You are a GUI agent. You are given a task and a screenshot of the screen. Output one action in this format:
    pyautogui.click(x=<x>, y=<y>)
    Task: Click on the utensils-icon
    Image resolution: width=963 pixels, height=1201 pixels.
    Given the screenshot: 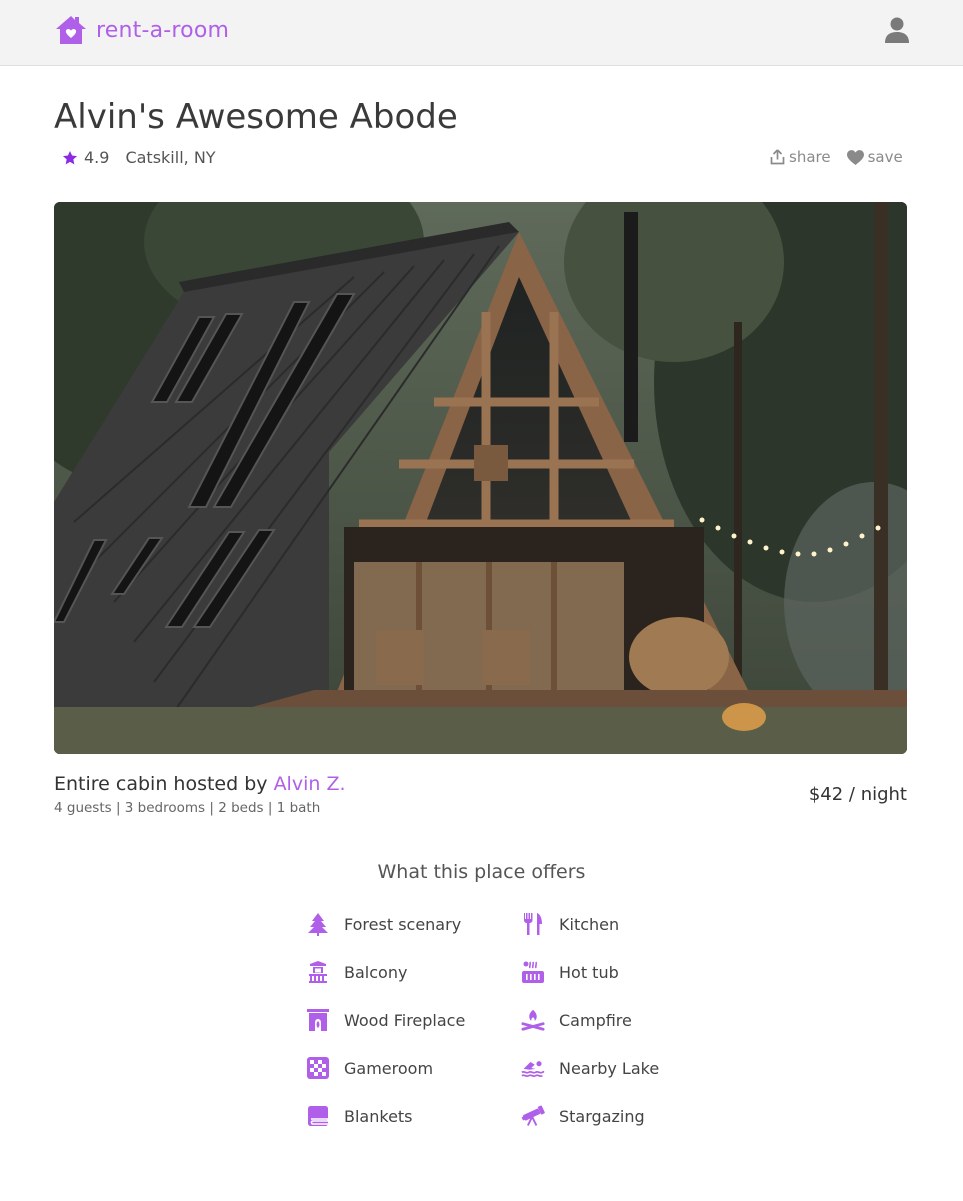 What is the action you would take?
    pyautogui.click(x=533, y=924)
    